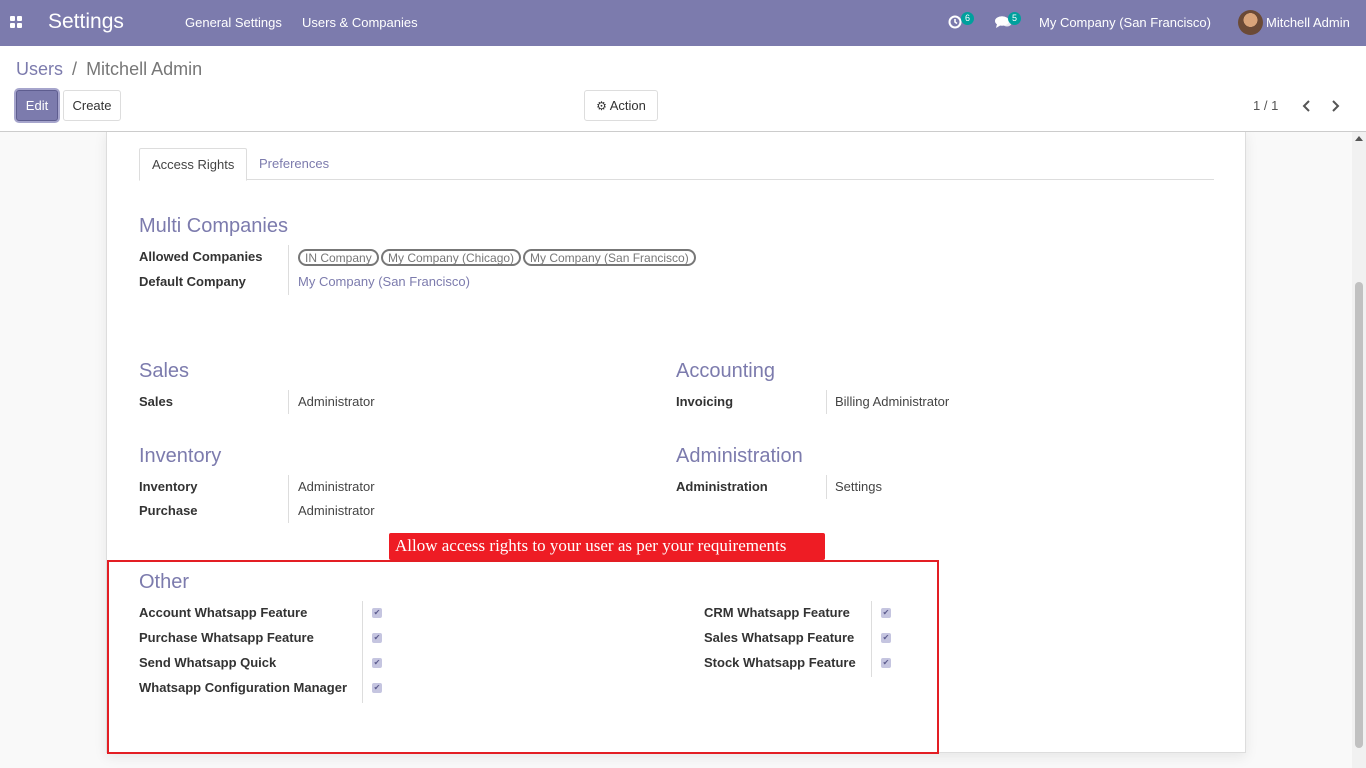  Describe the element at coordinates (725, 371) in the screenshot. I see `accounting-section-title: Accounting` at that location.